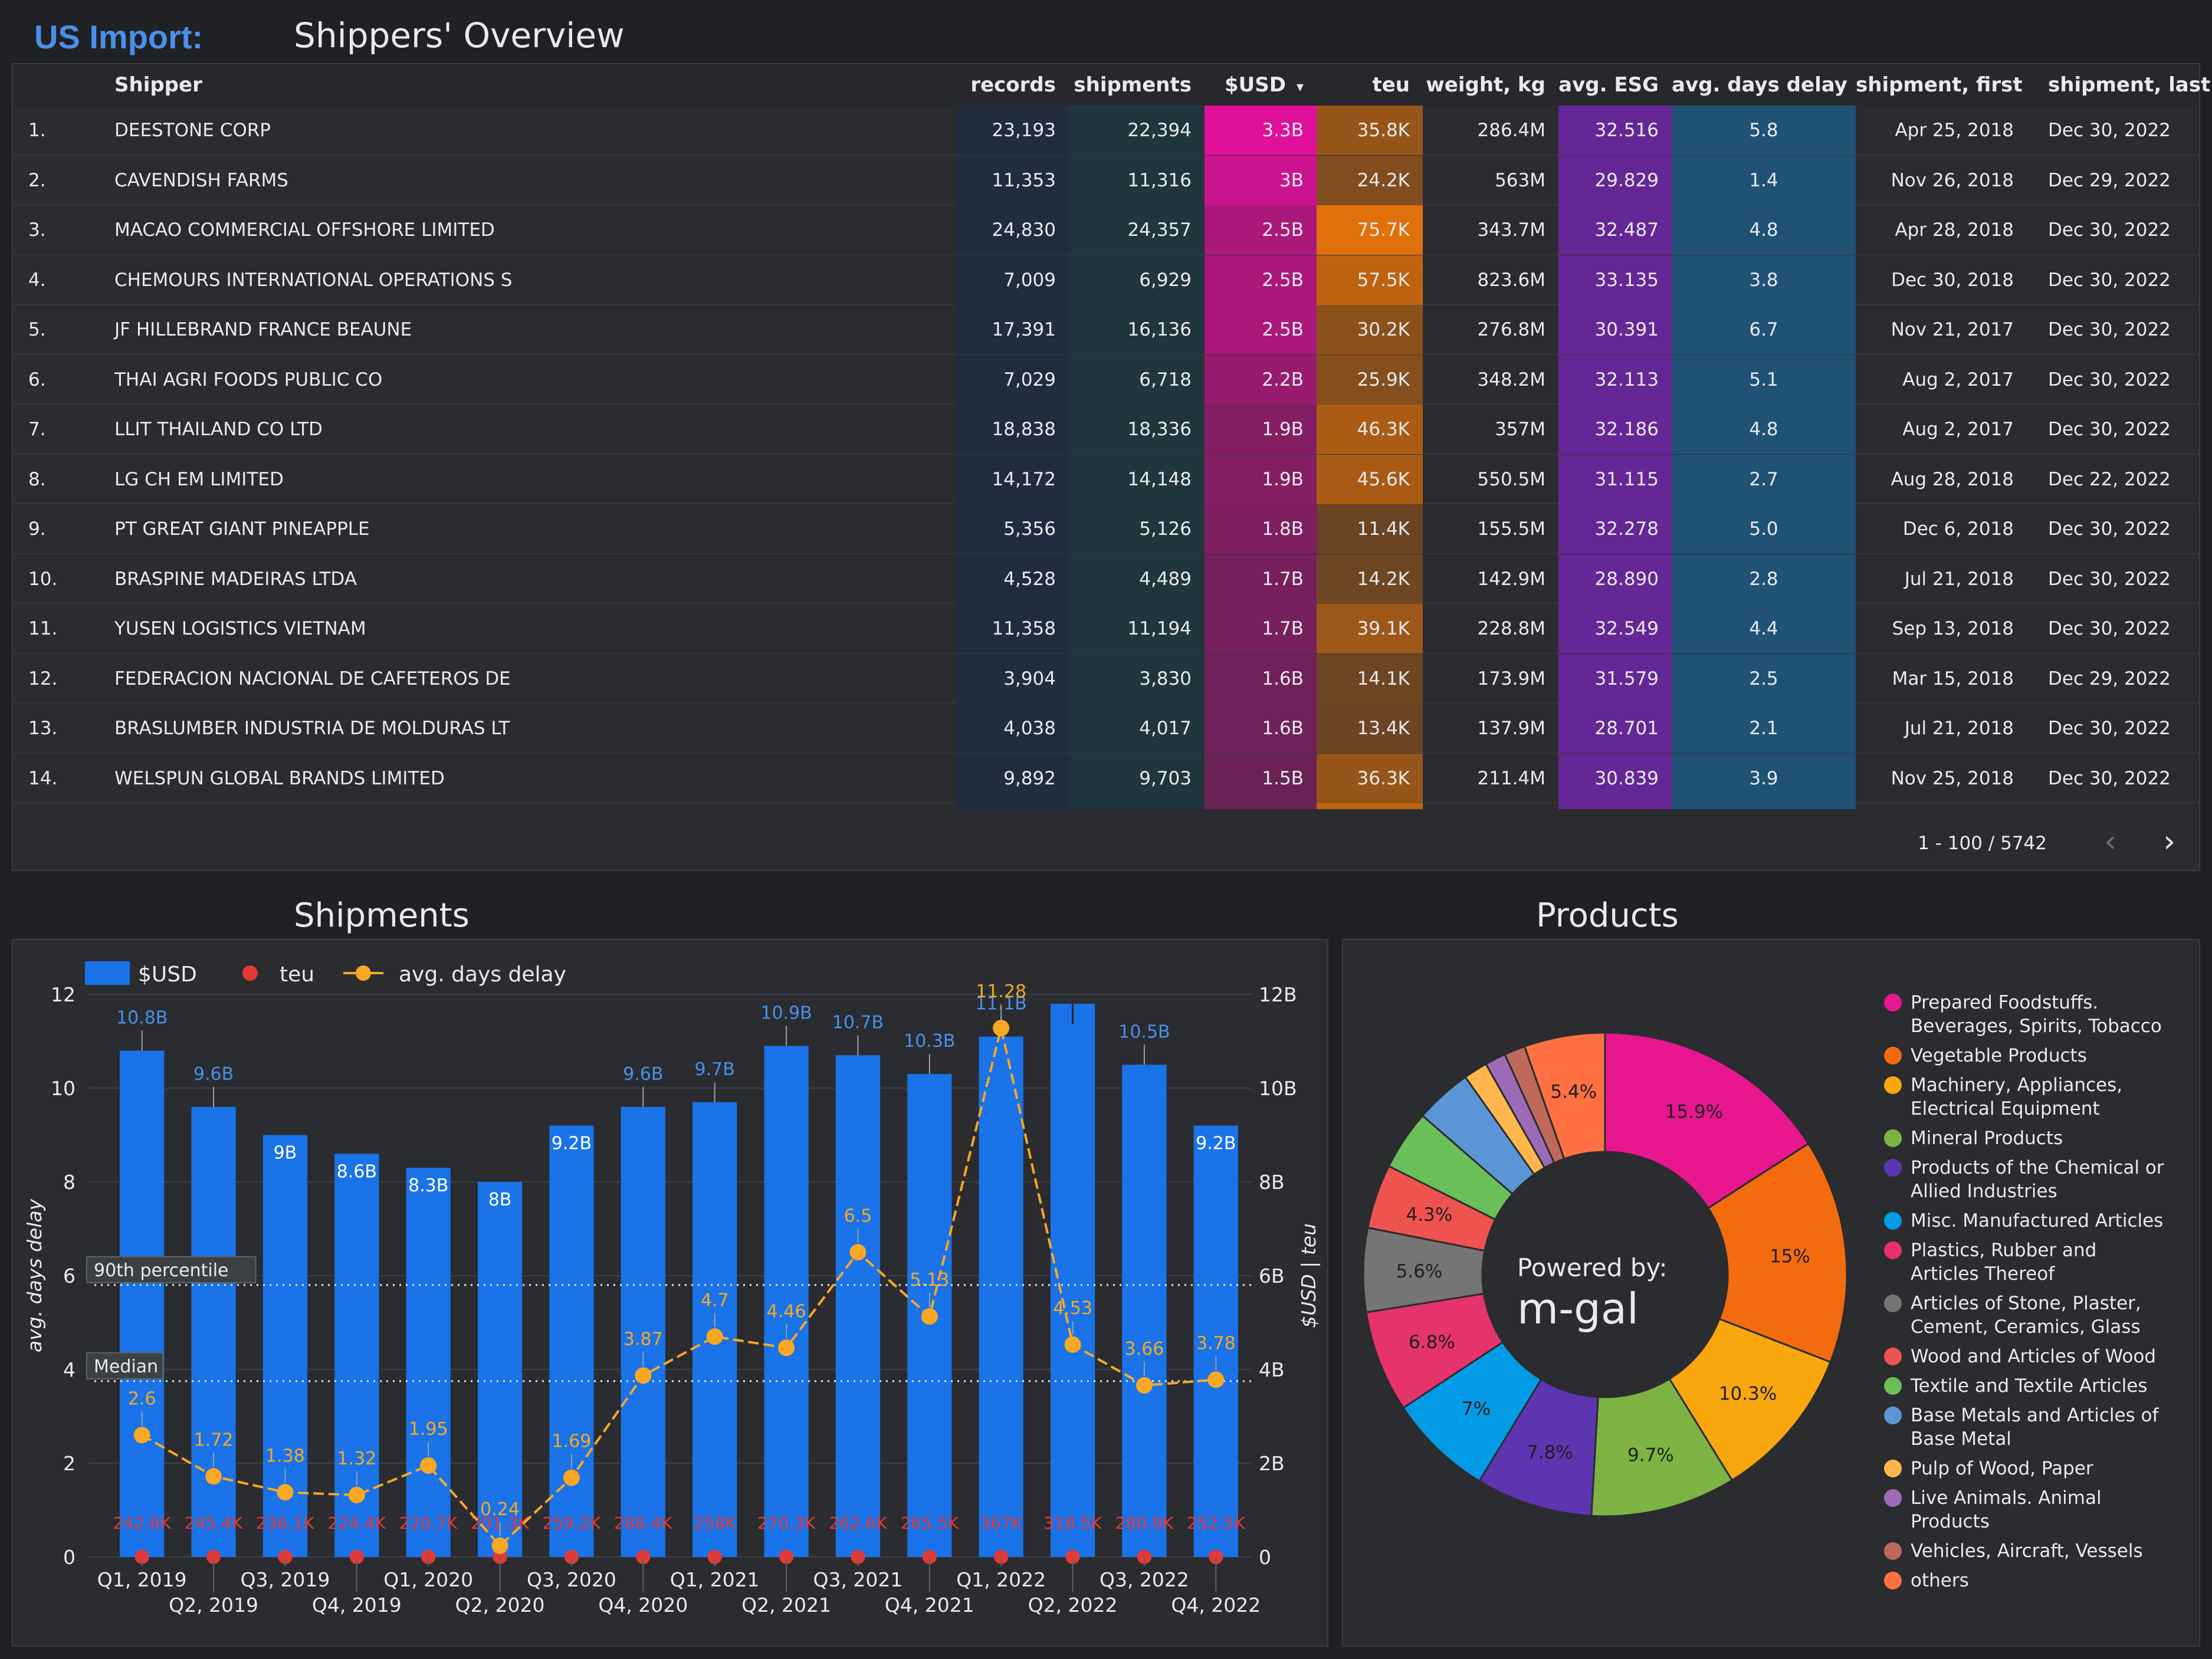  What do you see at coordinates (1592, 1268) in the screenshot?
I see `powered-by-label: Powered by:` at bounding box center [1592, 1268].